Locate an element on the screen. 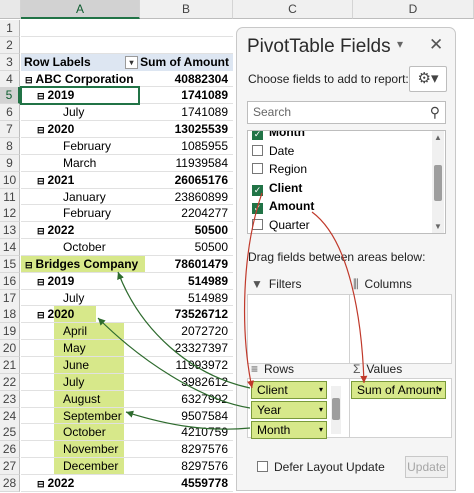 The image size is (474, 493). cell-a: ⊟ ABC Corporation is located at coordinates (80, 79).